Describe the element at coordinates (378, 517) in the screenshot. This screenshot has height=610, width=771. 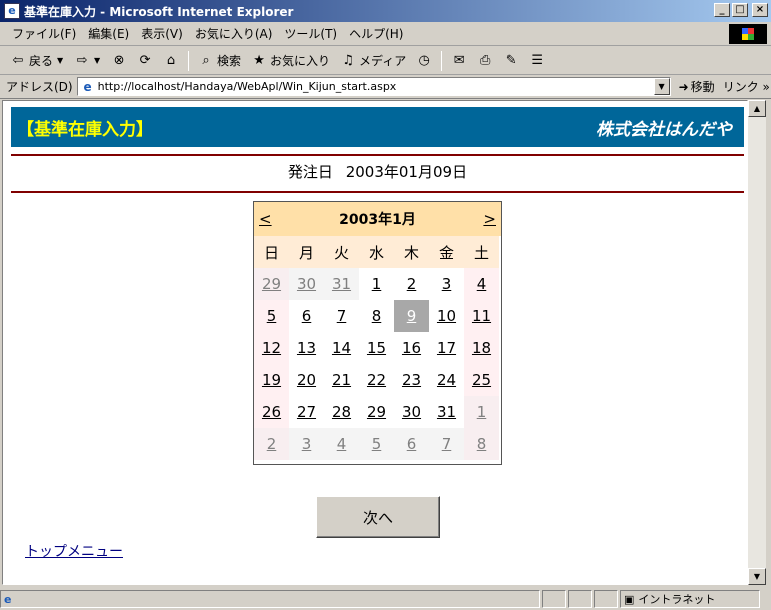
I see `next-button: 次へ` at that location.